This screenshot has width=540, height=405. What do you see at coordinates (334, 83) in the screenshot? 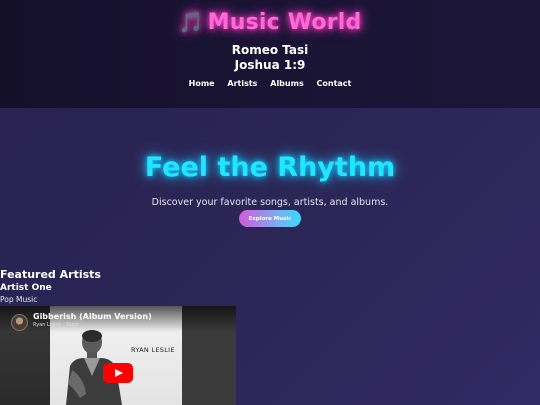
I see `nav-contact: Contact` at bounding box center [334, 83].